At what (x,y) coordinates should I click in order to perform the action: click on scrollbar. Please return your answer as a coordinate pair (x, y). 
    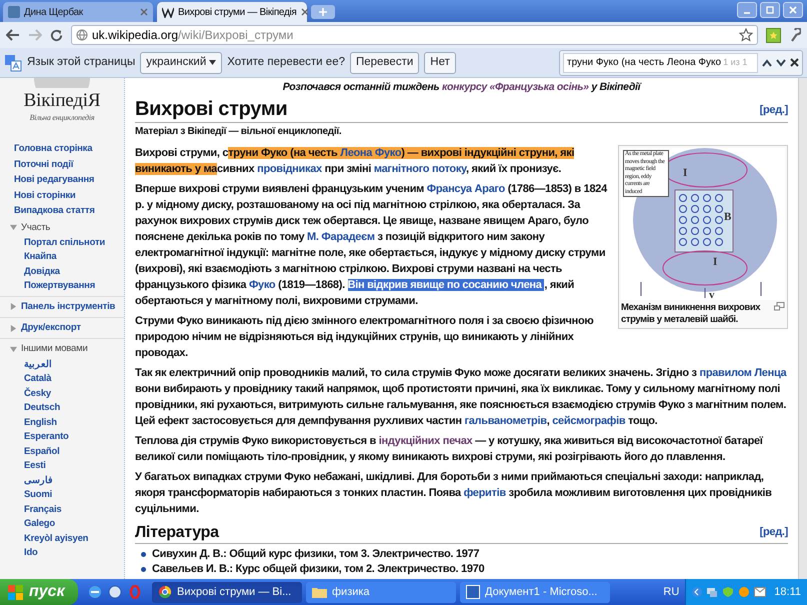
    Looking at the image, I should click on (802, 328).